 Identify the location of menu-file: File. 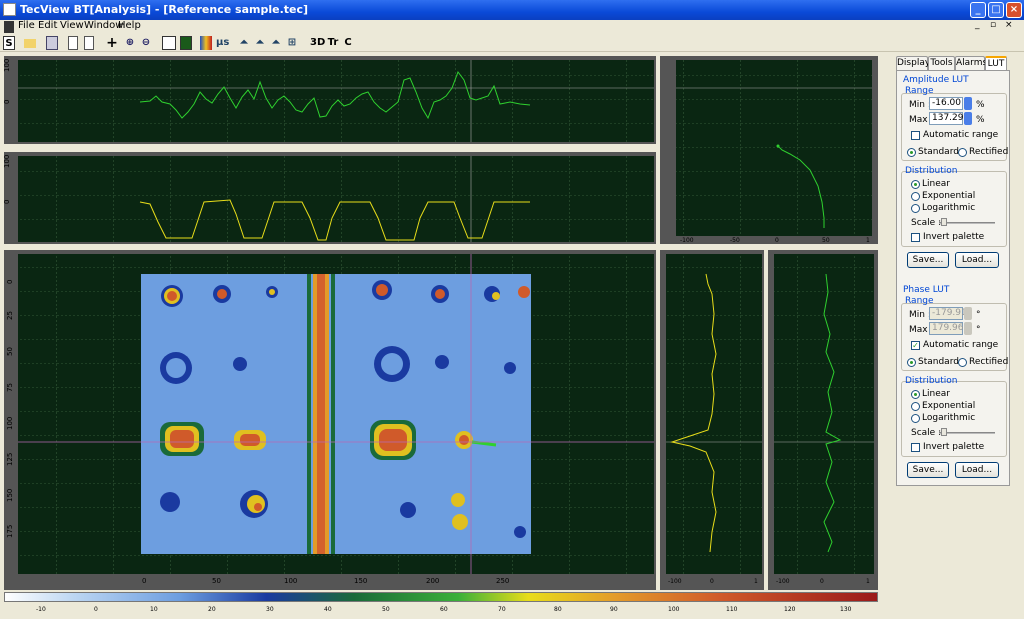
(26, 25).